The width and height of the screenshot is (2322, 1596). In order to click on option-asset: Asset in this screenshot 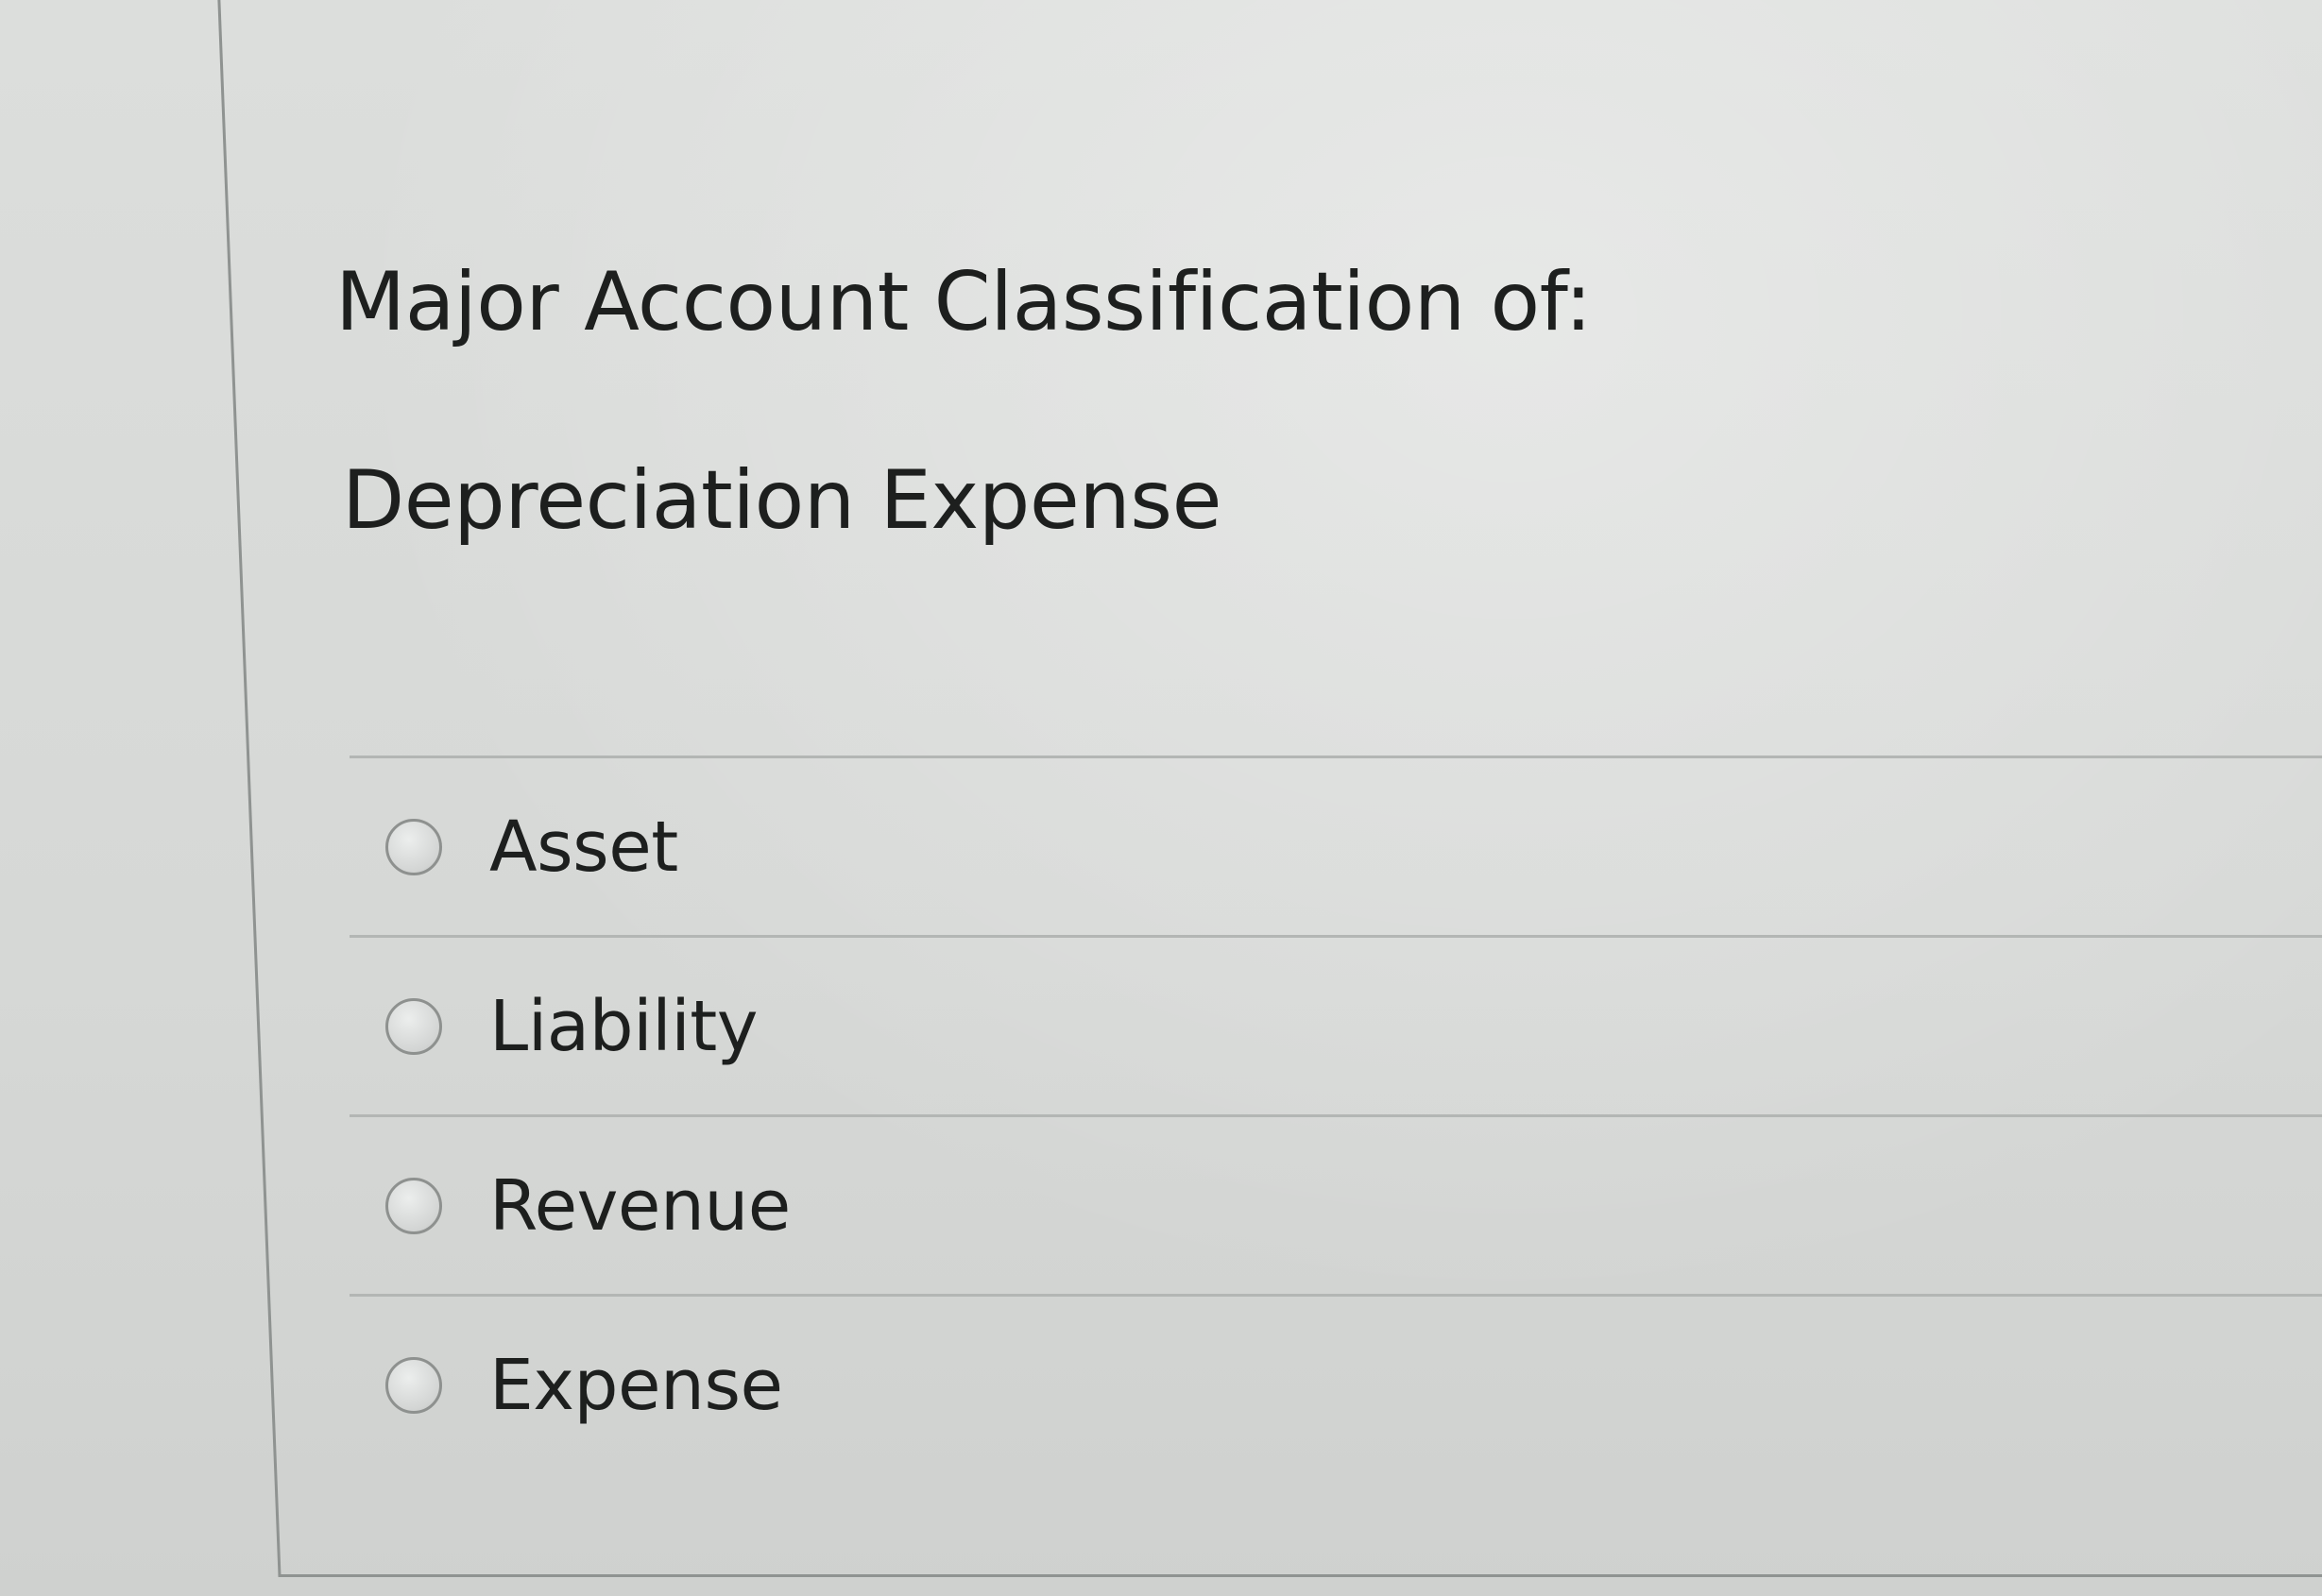, I will do `click(1336, 847)`.